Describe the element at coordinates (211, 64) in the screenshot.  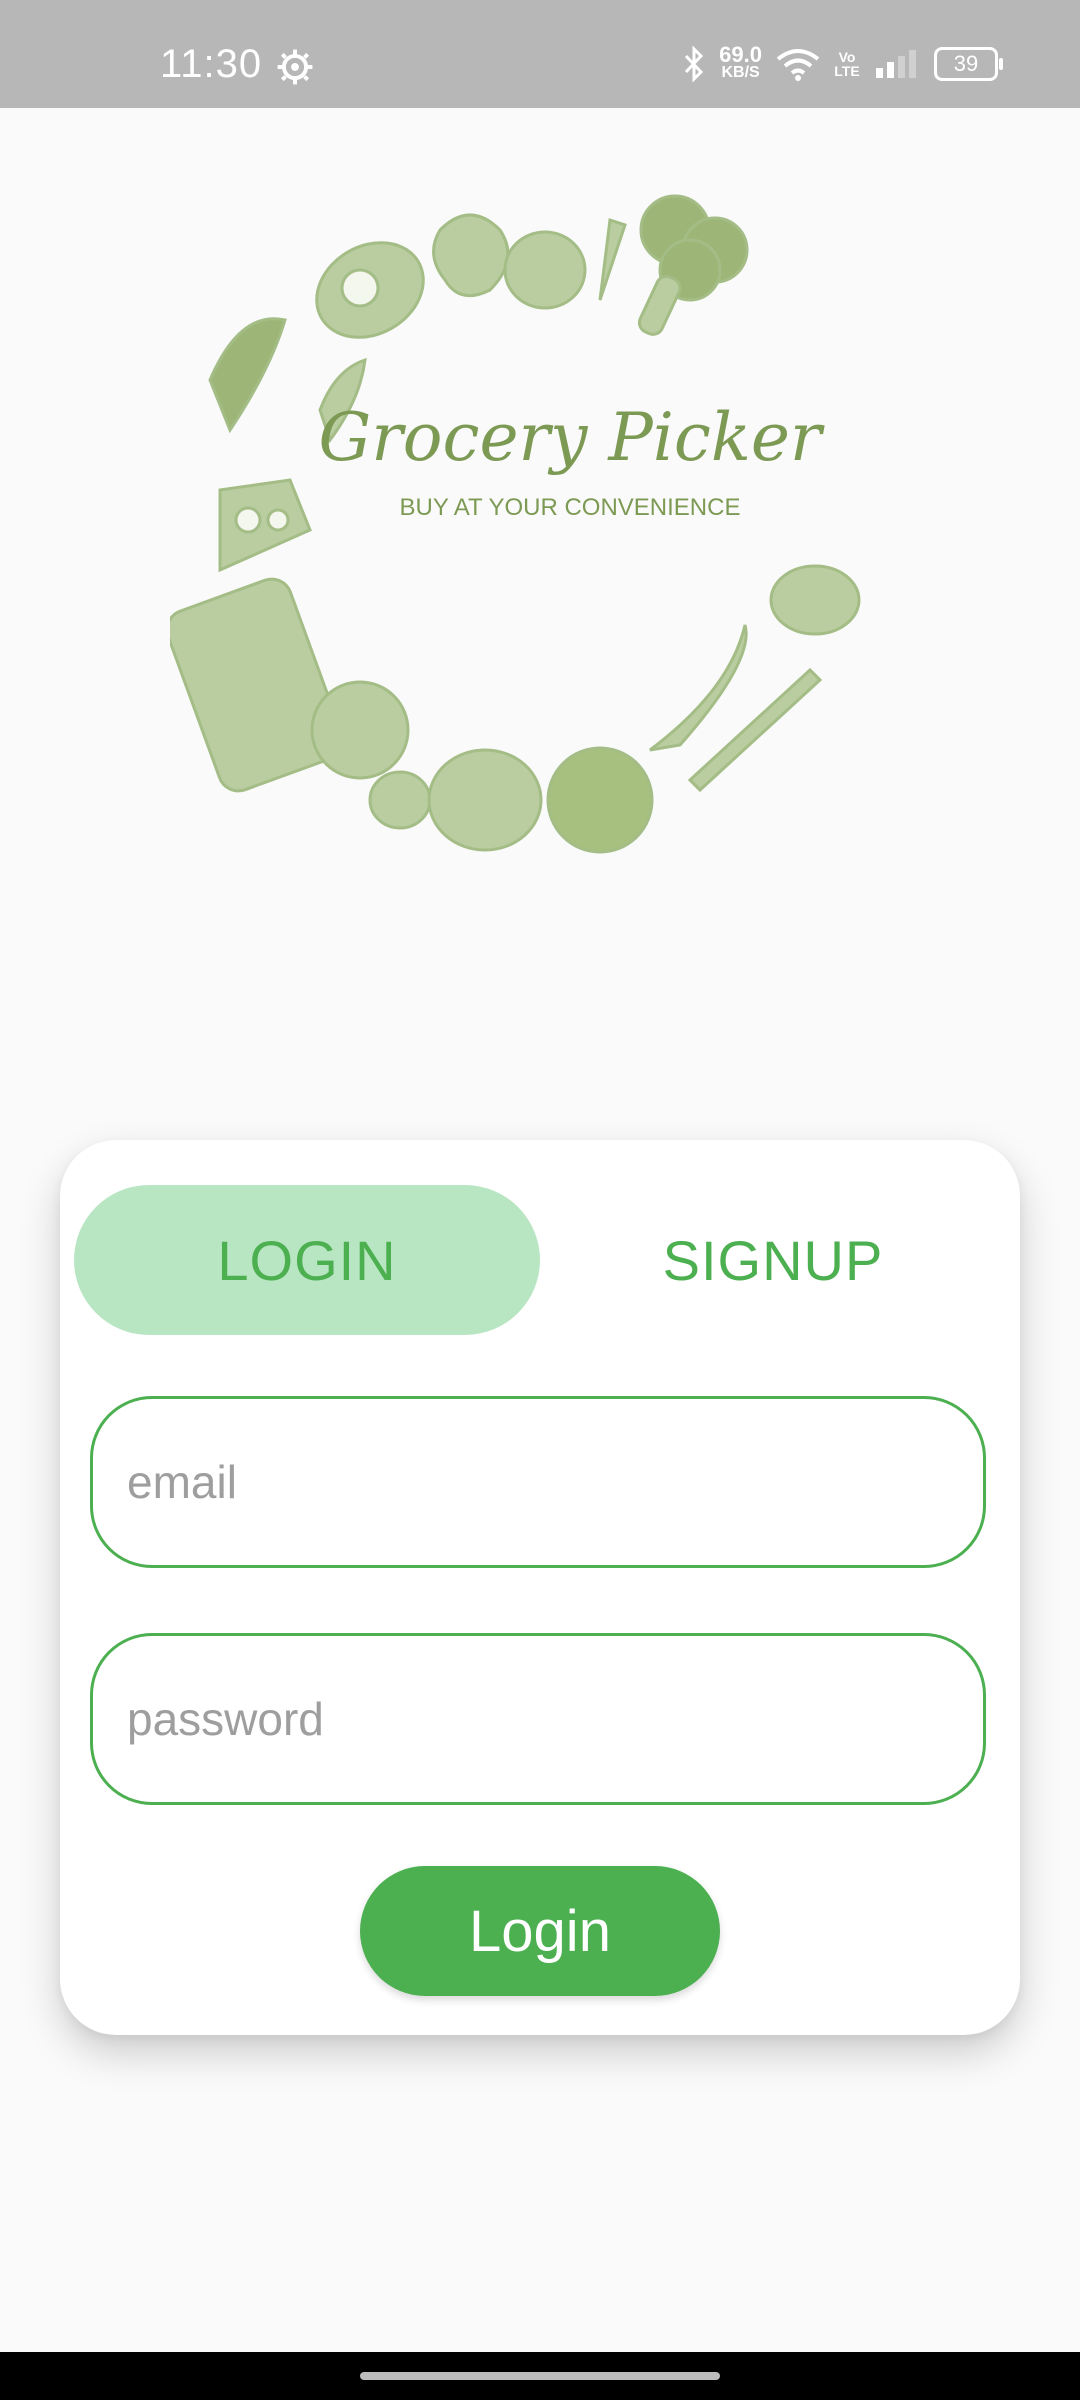
I see `status-time: 11:30` at that location.